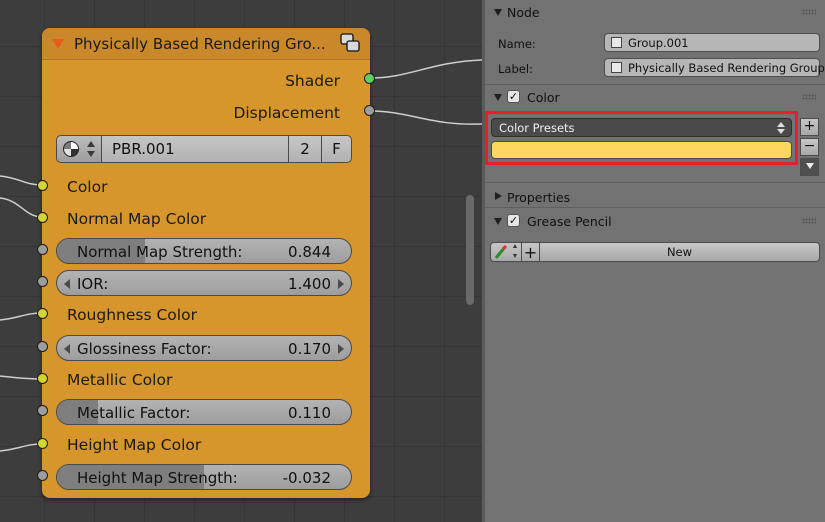 The image size is (825, 522). What do you see at coordinates (513, 96) in the screenshot?
I see `color-enable-checkbox: ✓` at bounding box center [513, 96].